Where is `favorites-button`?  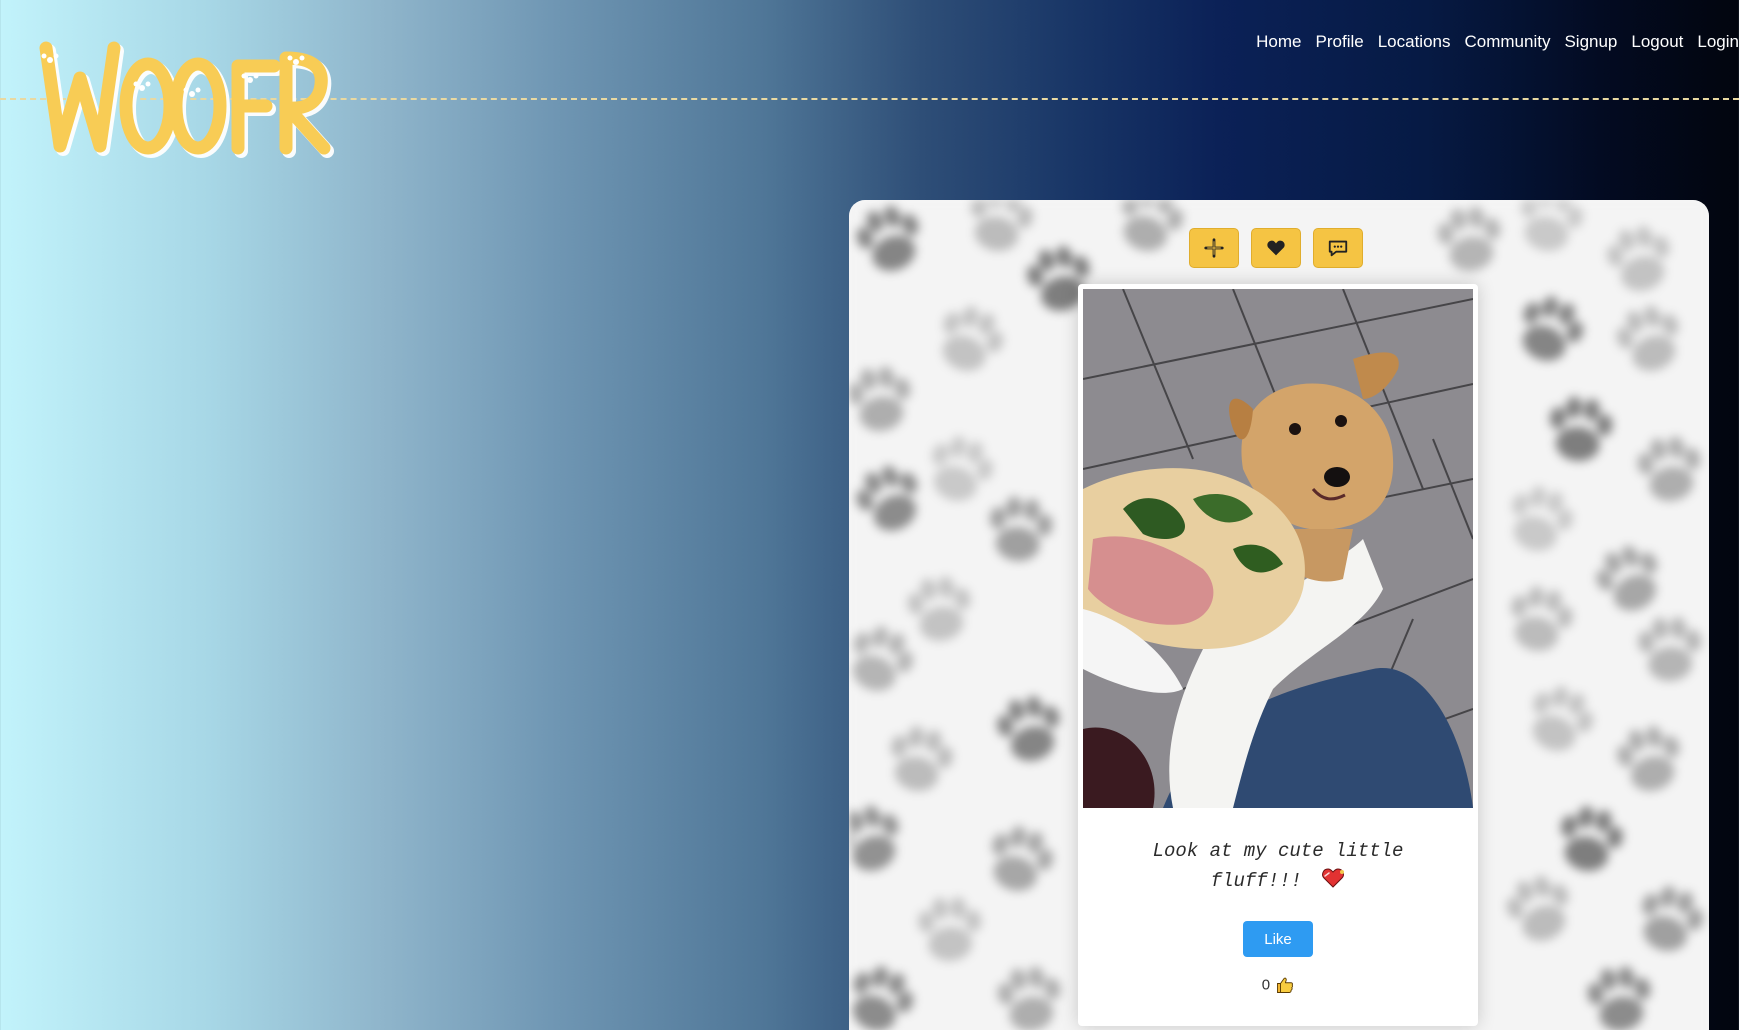 favorites-button is located at coordinates (1276, 248).